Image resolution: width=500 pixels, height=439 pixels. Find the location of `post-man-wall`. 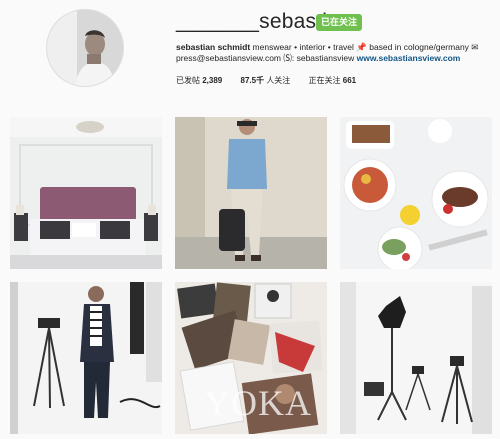

post-man-wall is located at coordinates (251, 193).